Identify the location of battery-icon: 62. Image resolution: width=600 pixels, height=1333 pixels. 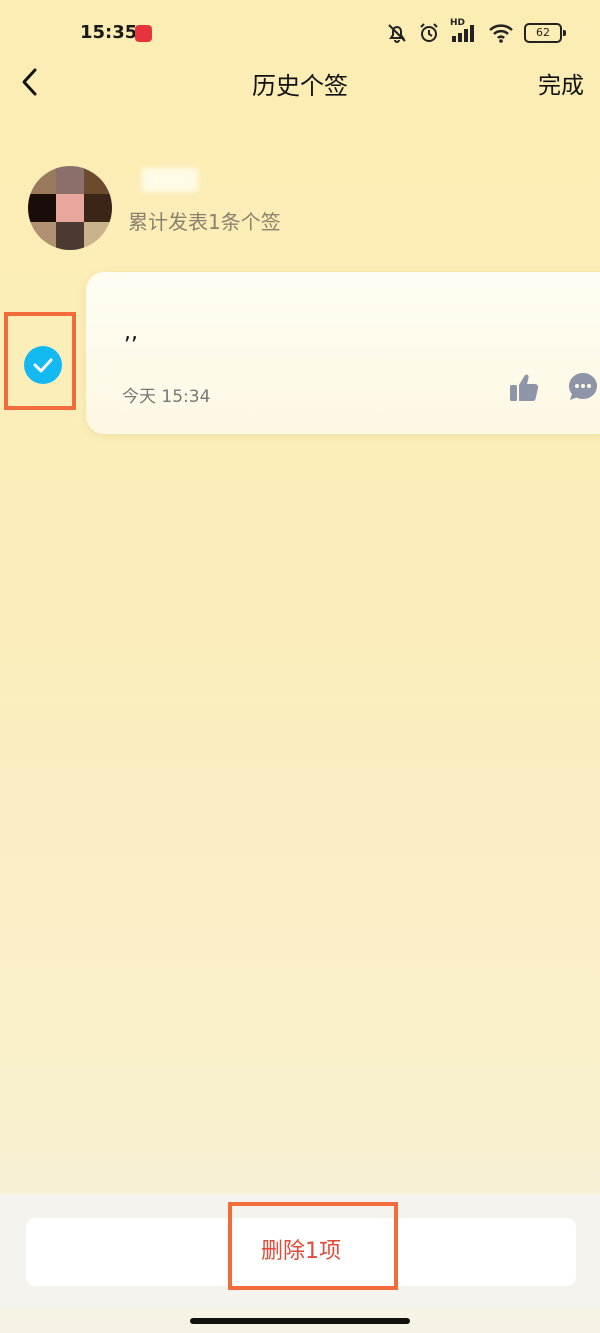
(545, 33).